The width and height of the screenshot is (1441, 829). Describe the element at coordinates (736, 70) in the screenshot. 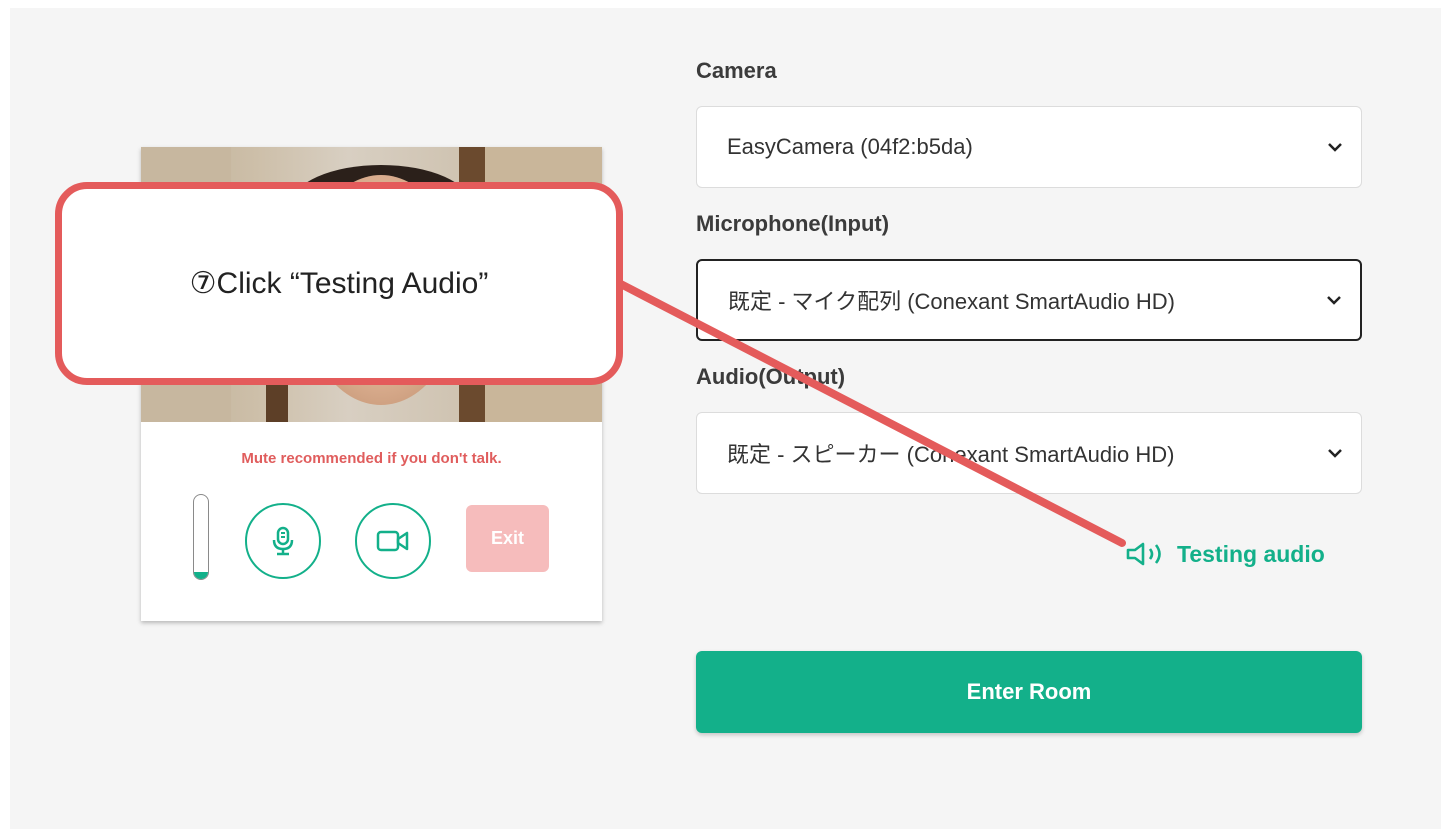

I see `camera-label: Camera` at that location.